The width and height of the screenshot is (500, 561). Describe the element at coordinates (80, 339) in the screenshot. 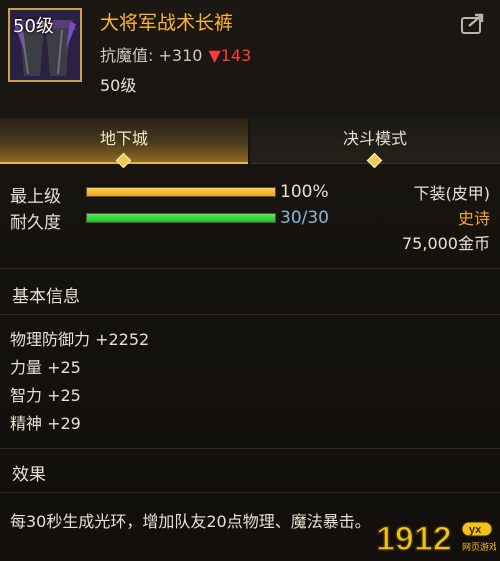

I see `attr-physical-defense: 物理防御力 +2252` at that location.